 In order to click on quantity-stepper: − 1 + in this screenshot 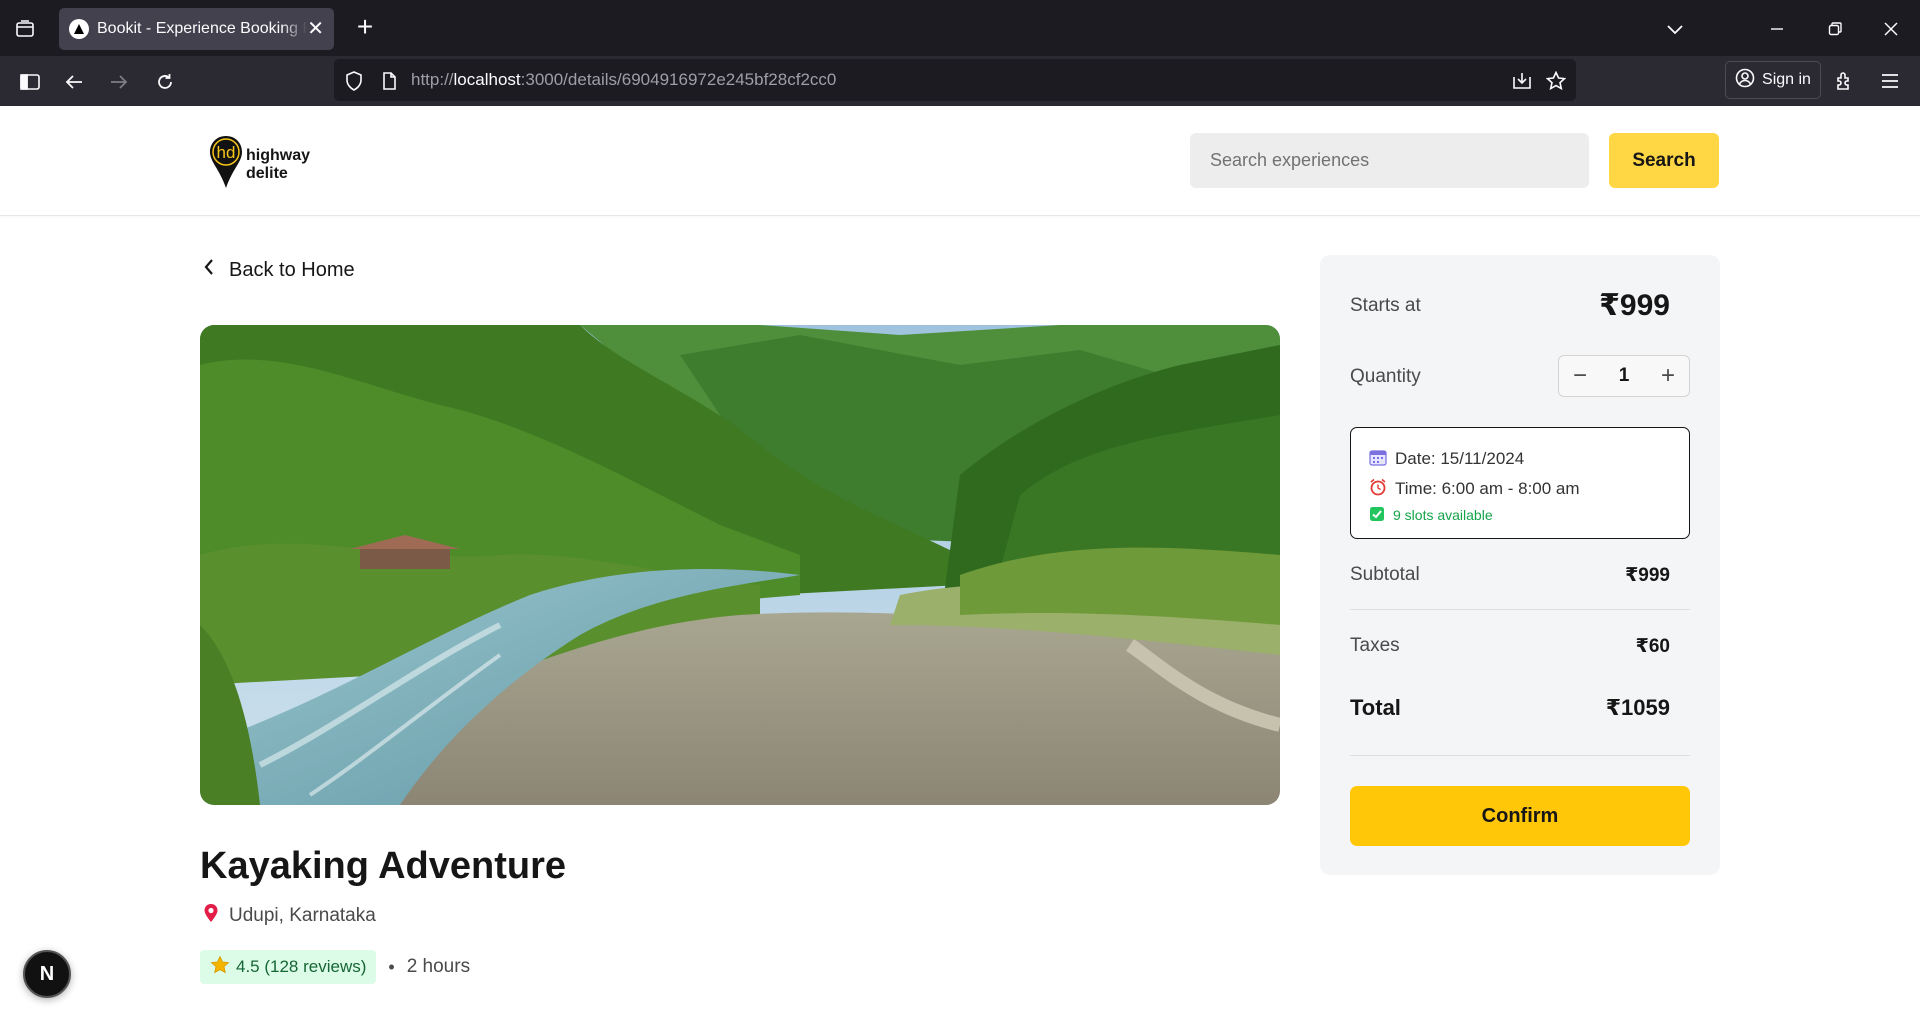, I will do `click(1624, 376)`.